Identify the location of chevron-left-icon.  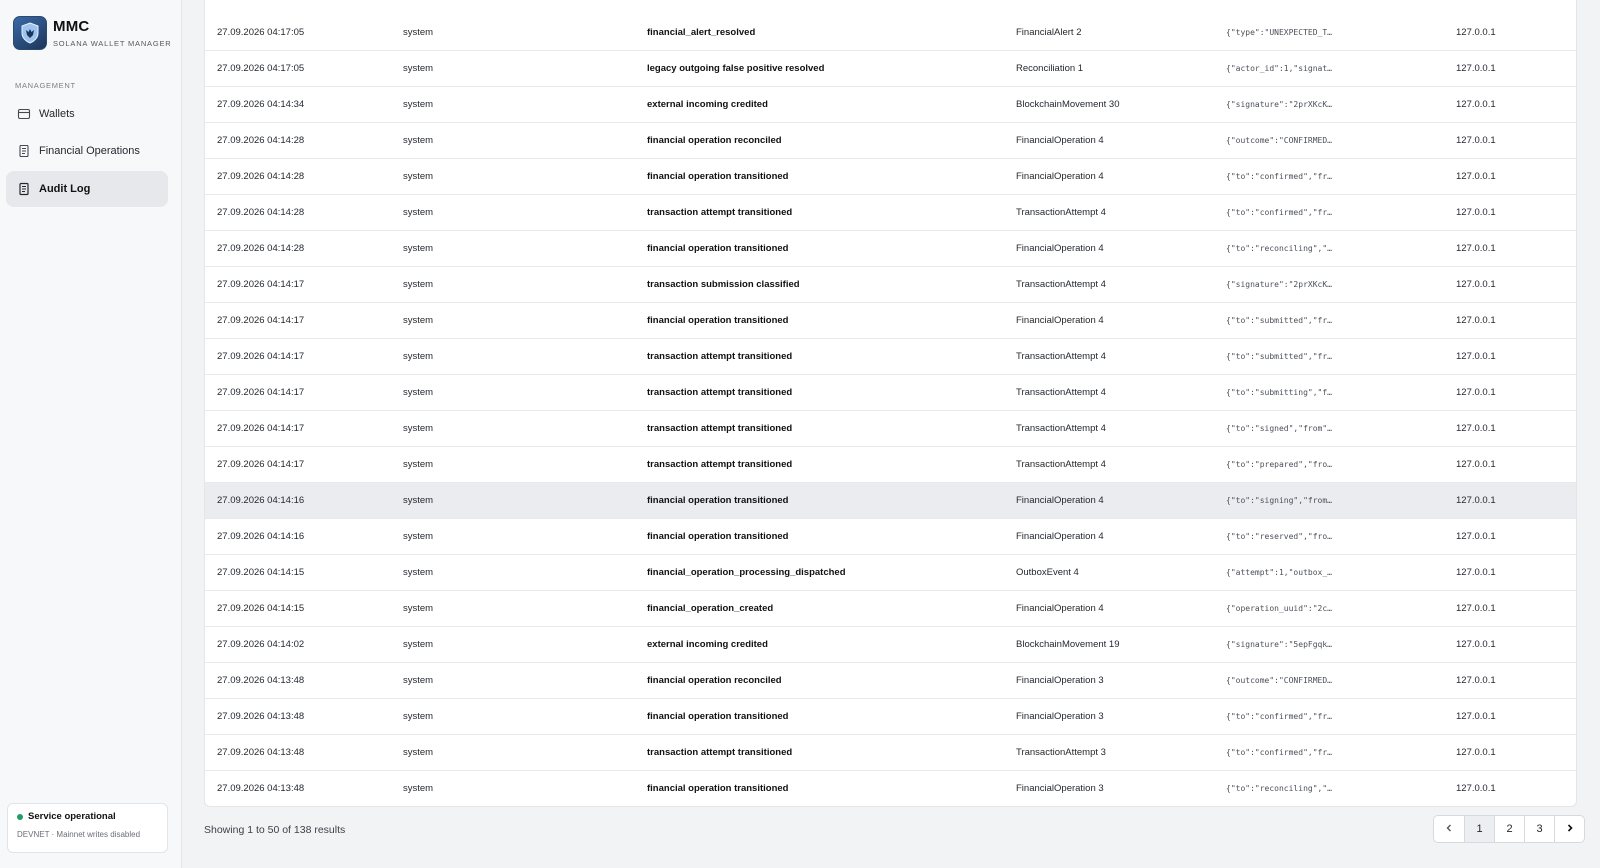
(1449, 829).